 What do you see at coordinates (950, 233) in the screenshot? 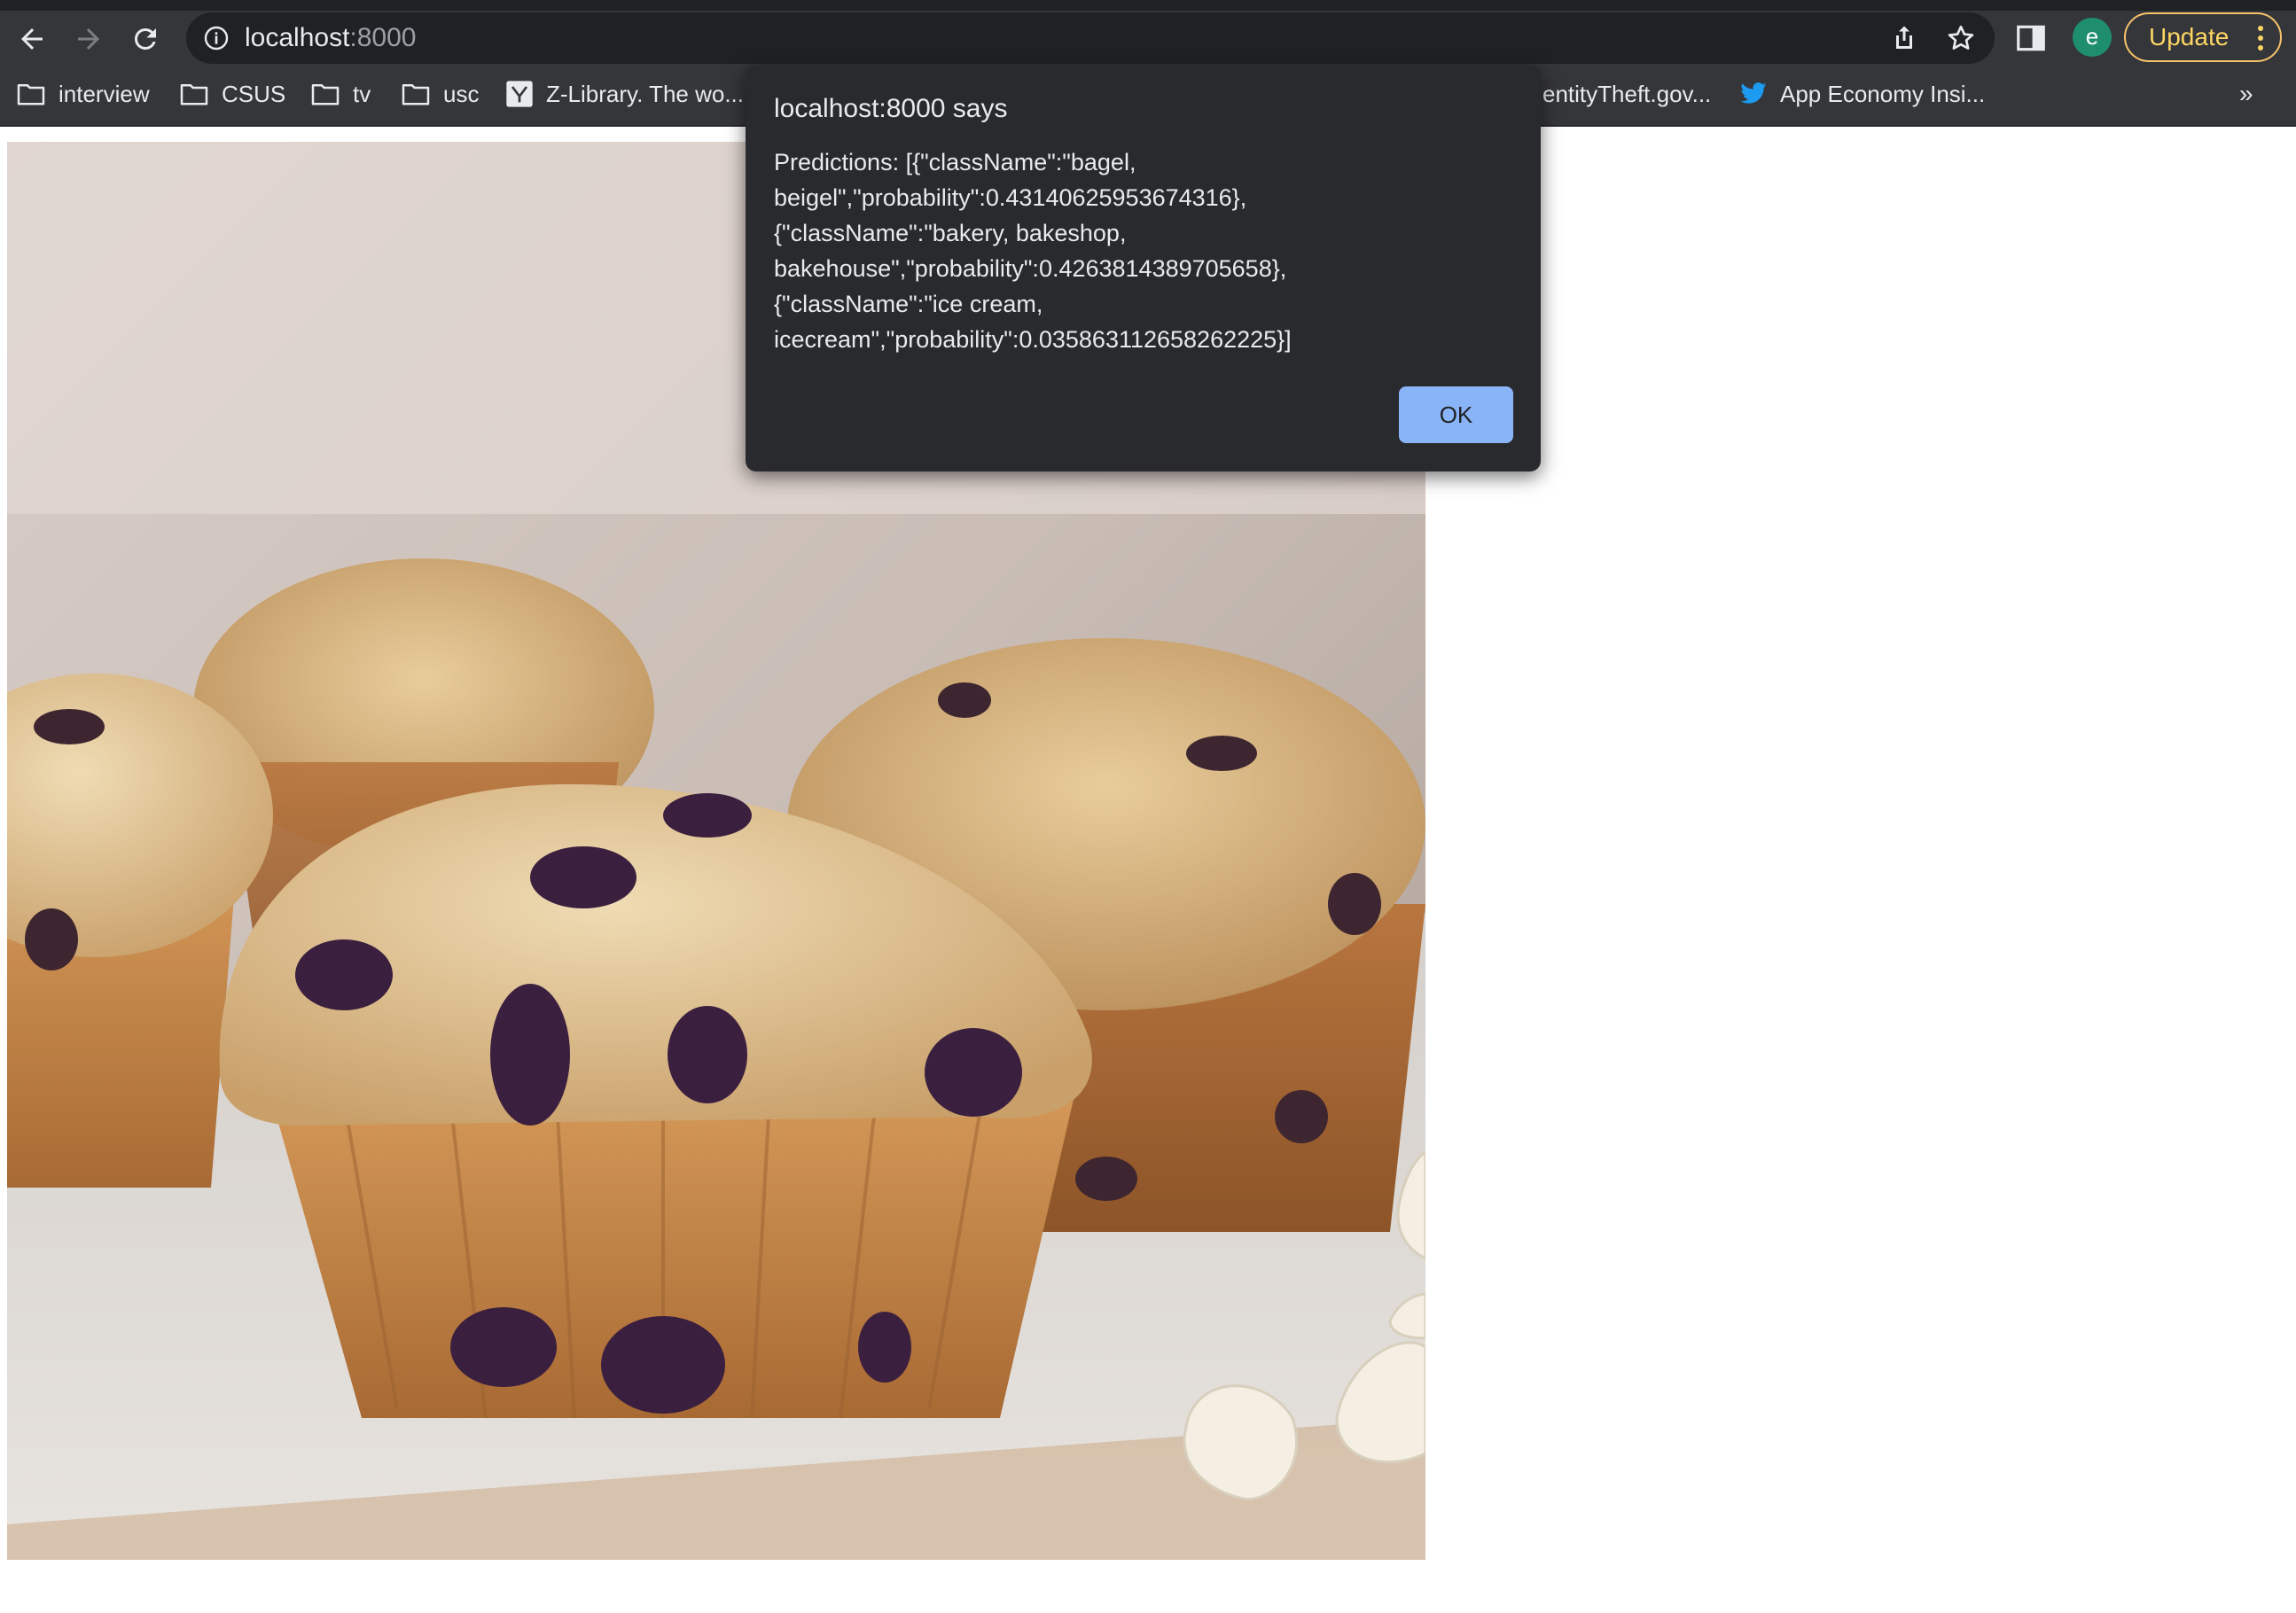
I see `dialog-message-line: {"className":"bakery, bakeshop,` at bounding box center [950, 233].